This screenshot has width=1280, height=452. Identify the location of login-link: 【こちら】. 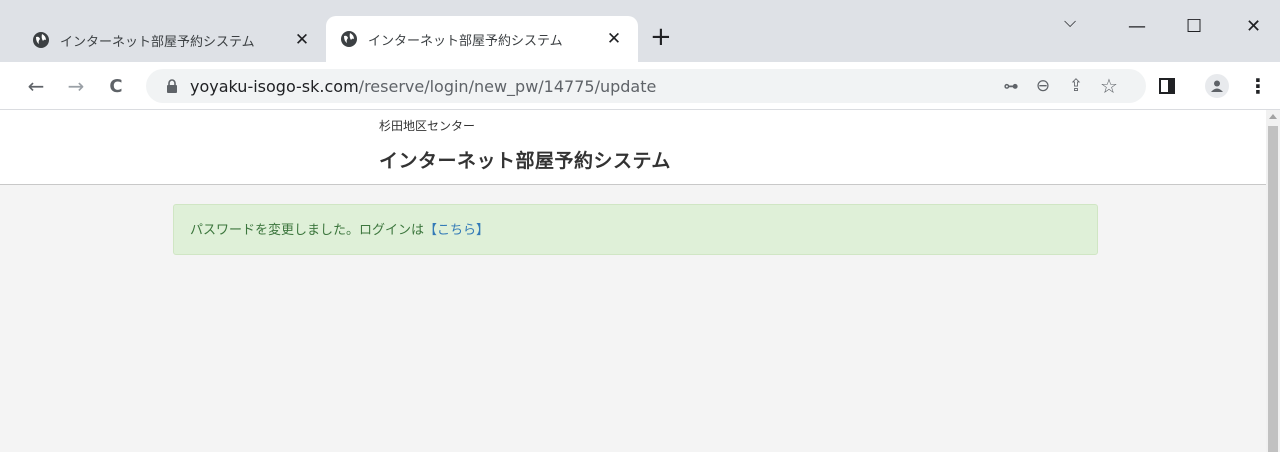
(456, 230).